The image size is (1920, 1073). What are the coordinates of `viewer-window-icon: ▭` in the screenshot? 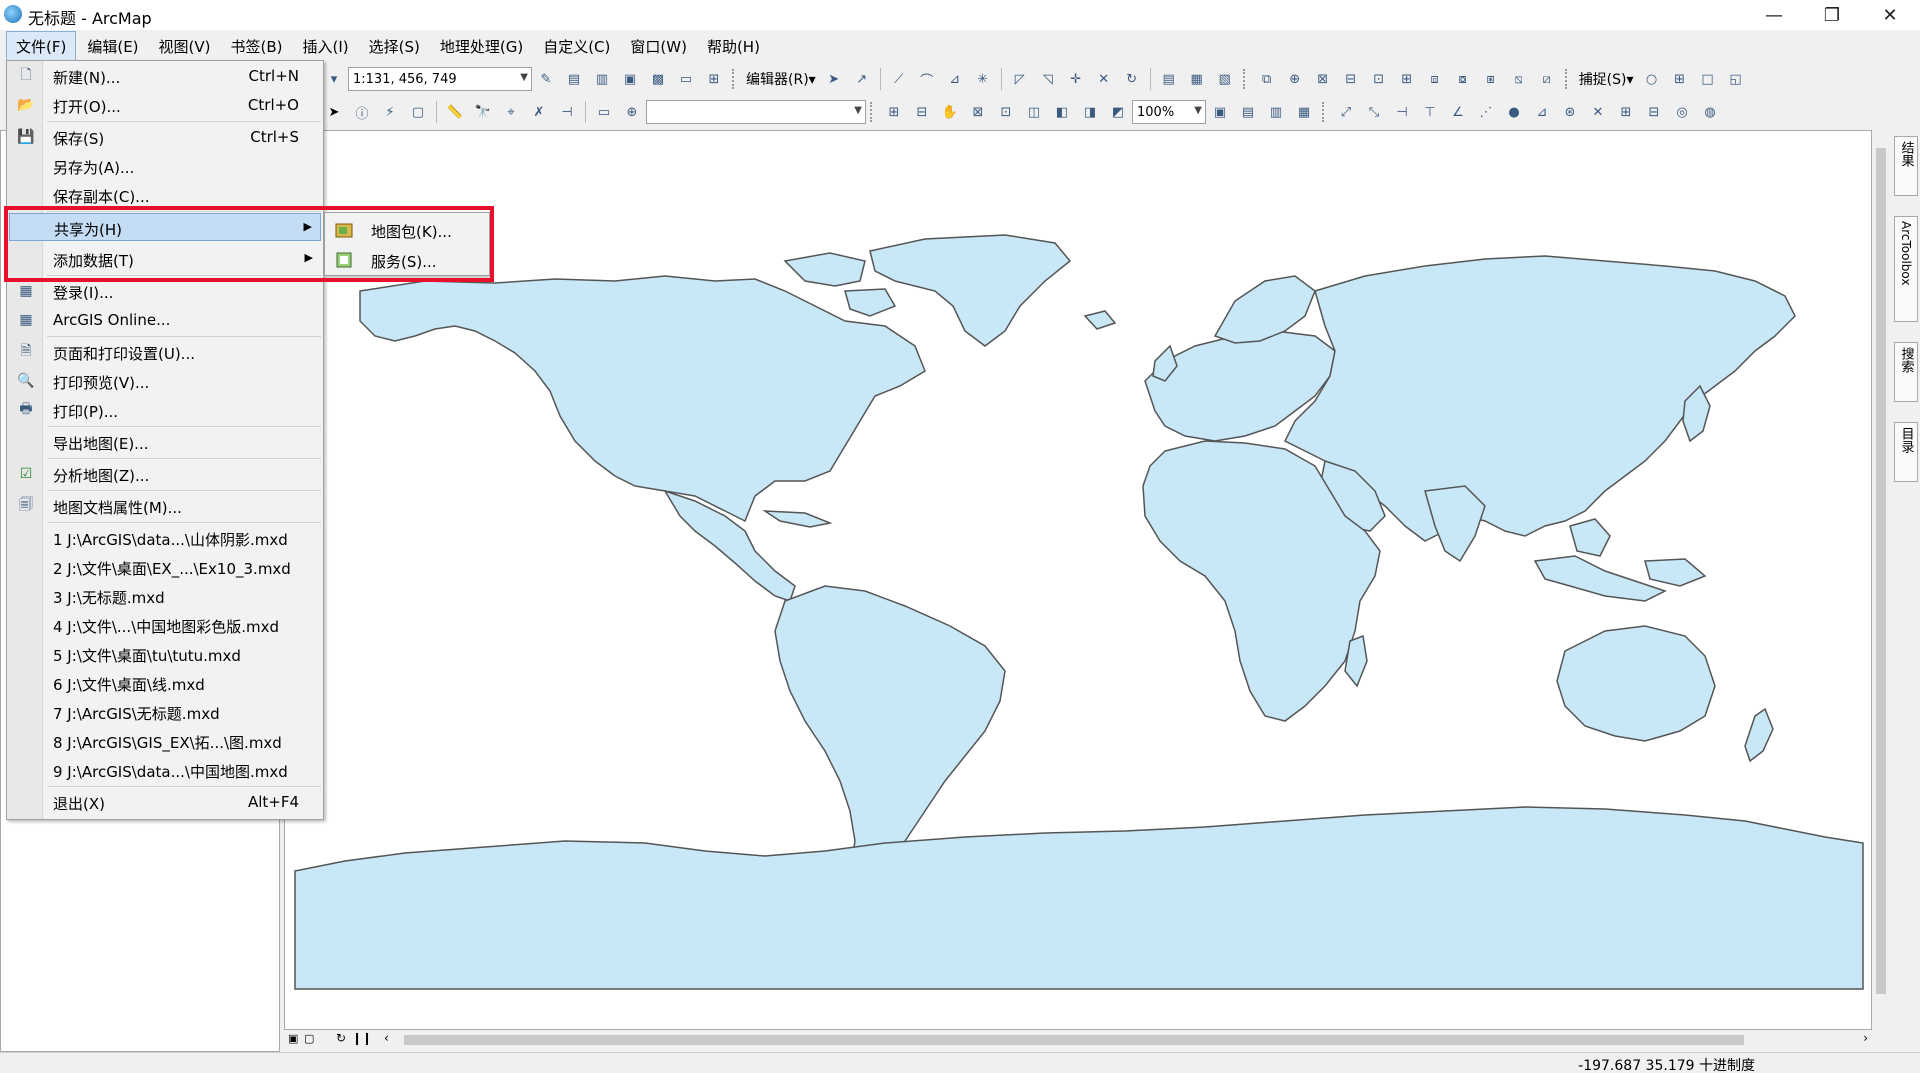 It's located at (604, 112).